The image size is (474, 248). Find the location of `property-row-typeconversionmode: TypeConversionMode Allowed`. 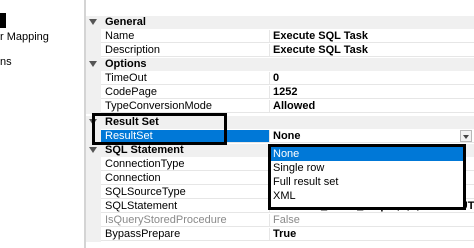

property-row-typeconversionmode: TypeConversionMode Allowed is located at coordinates (280, 107).